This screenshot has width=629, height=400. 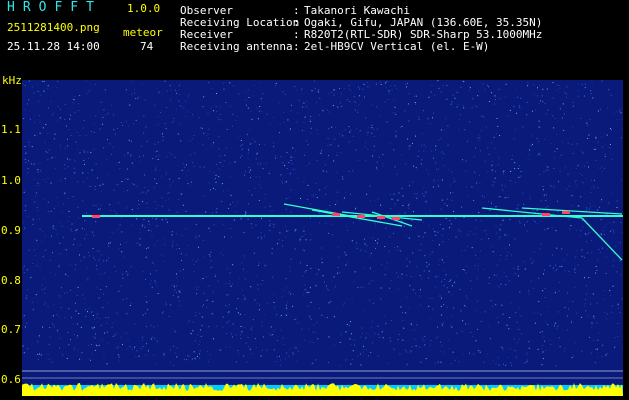 What do you see at coordinates (11, 379) in the screenshot?
I see `y-tick-label: 0.6` at bounding box center [11, 379].